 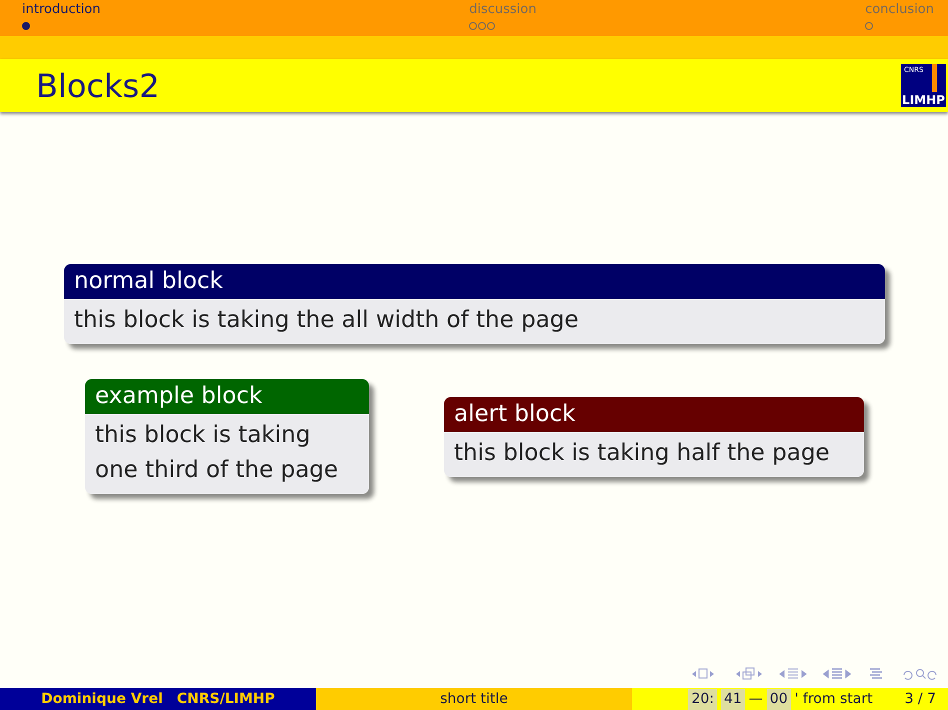 I want to click on institute-name: CNRS/LIMHP, so click(x=225, y=699).